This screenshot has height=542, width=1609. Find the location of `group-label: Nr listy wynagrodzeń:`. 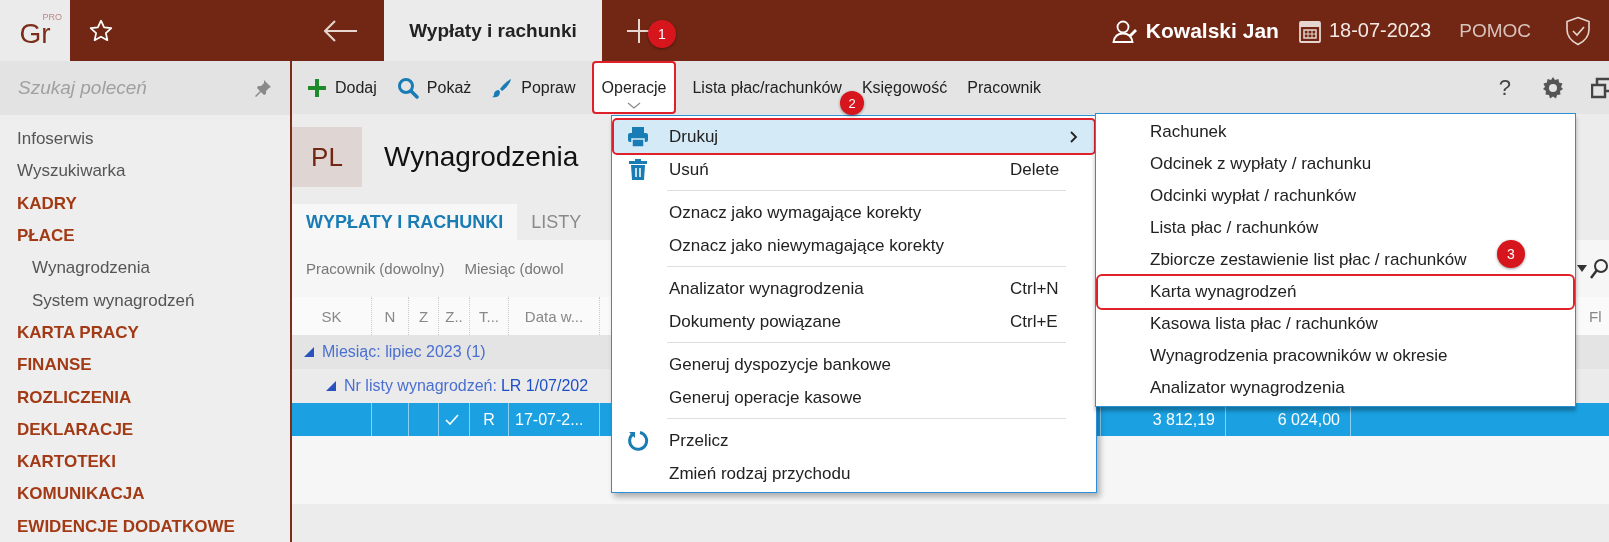

group-label: Nr listy wynagrodzeń: is located at coordinates (420, 386).